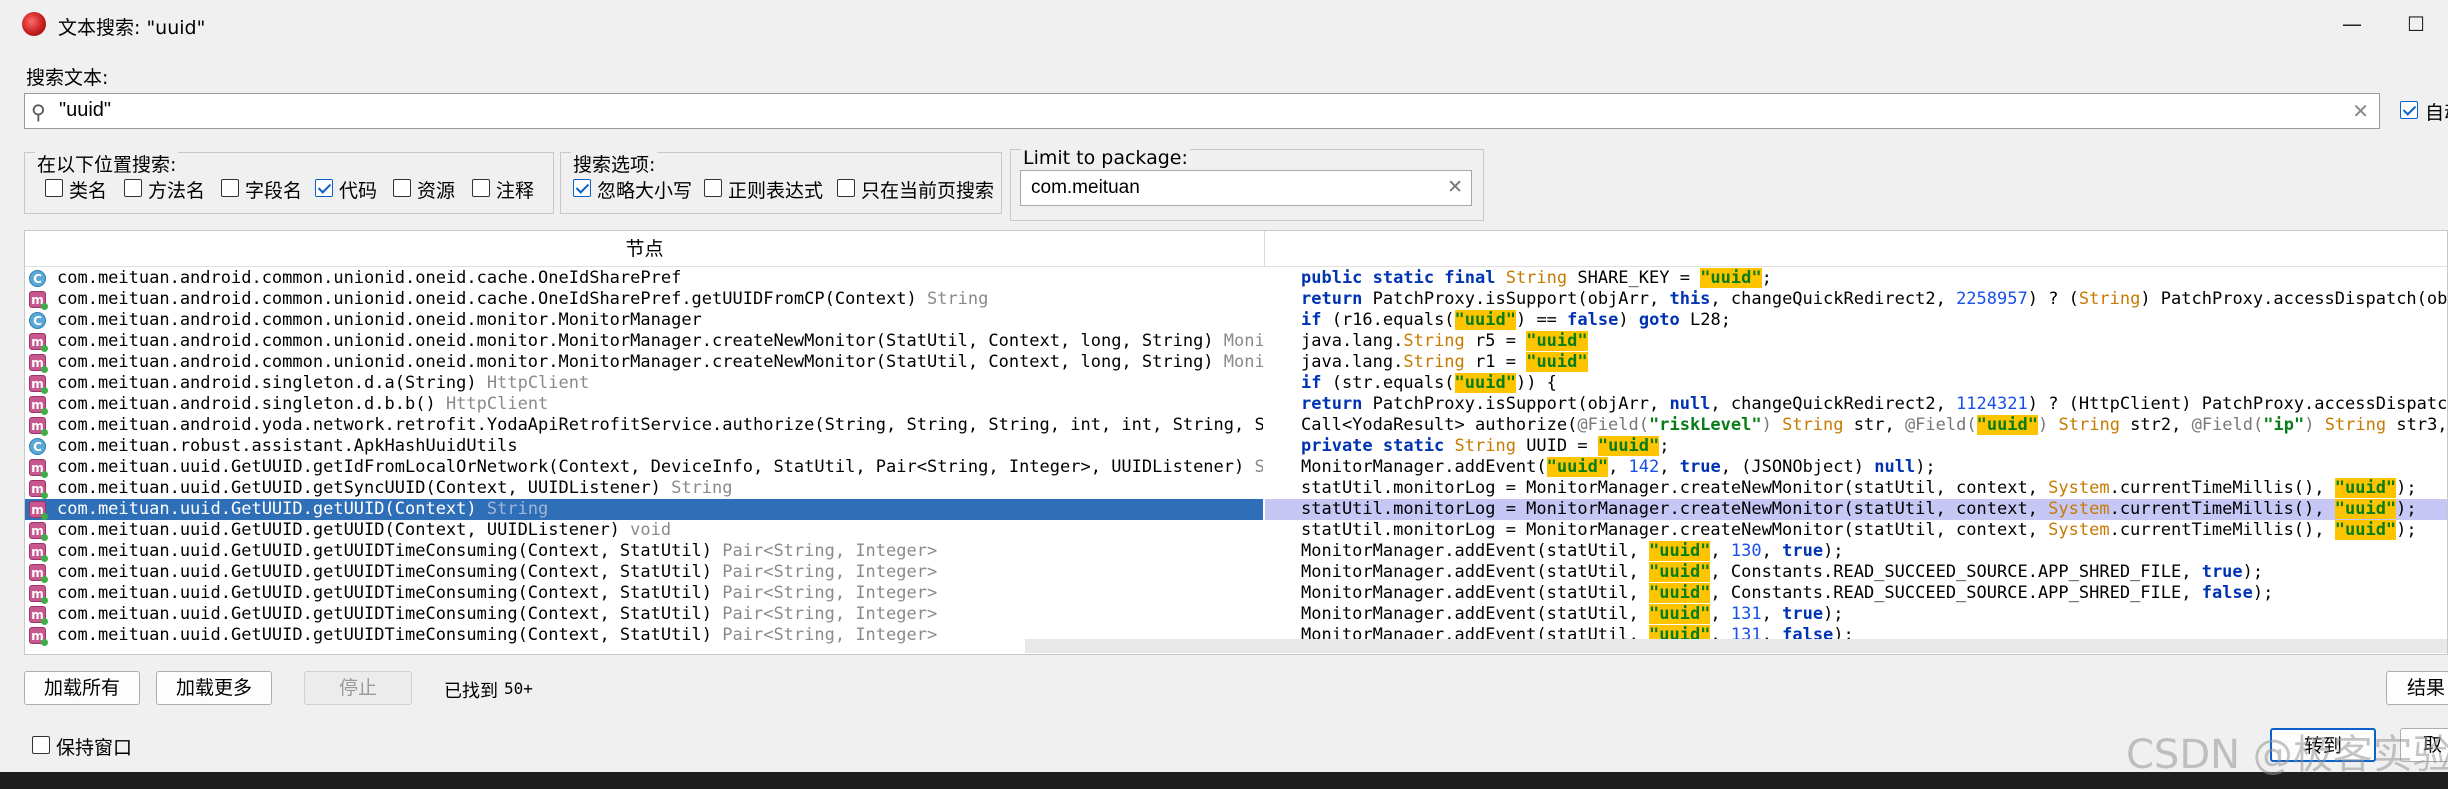 This screenshot has height=789, width=2448. What do you see at coordinates (34, 24) in the screenshot?
I see `app-logo-icon` at bounding box center [34, 24].